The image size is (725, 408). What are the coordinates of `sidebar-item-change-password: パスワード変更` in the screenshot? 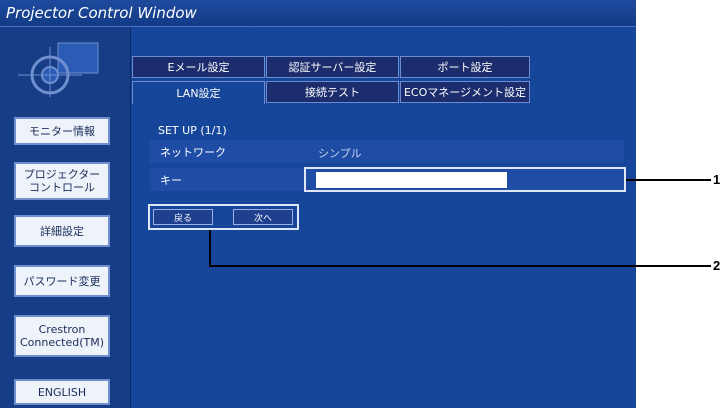 It's located at (62, 281).